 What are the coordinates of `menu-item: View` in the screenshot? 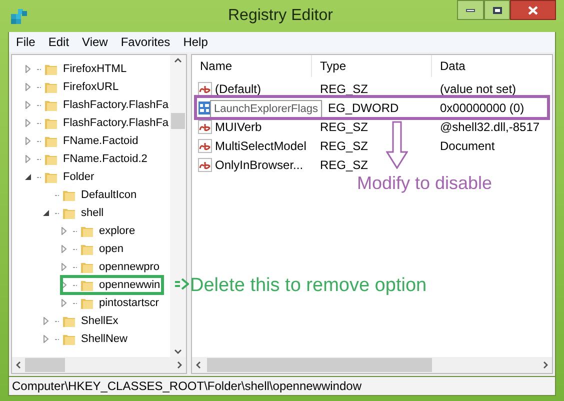 It's located at (95, 42).